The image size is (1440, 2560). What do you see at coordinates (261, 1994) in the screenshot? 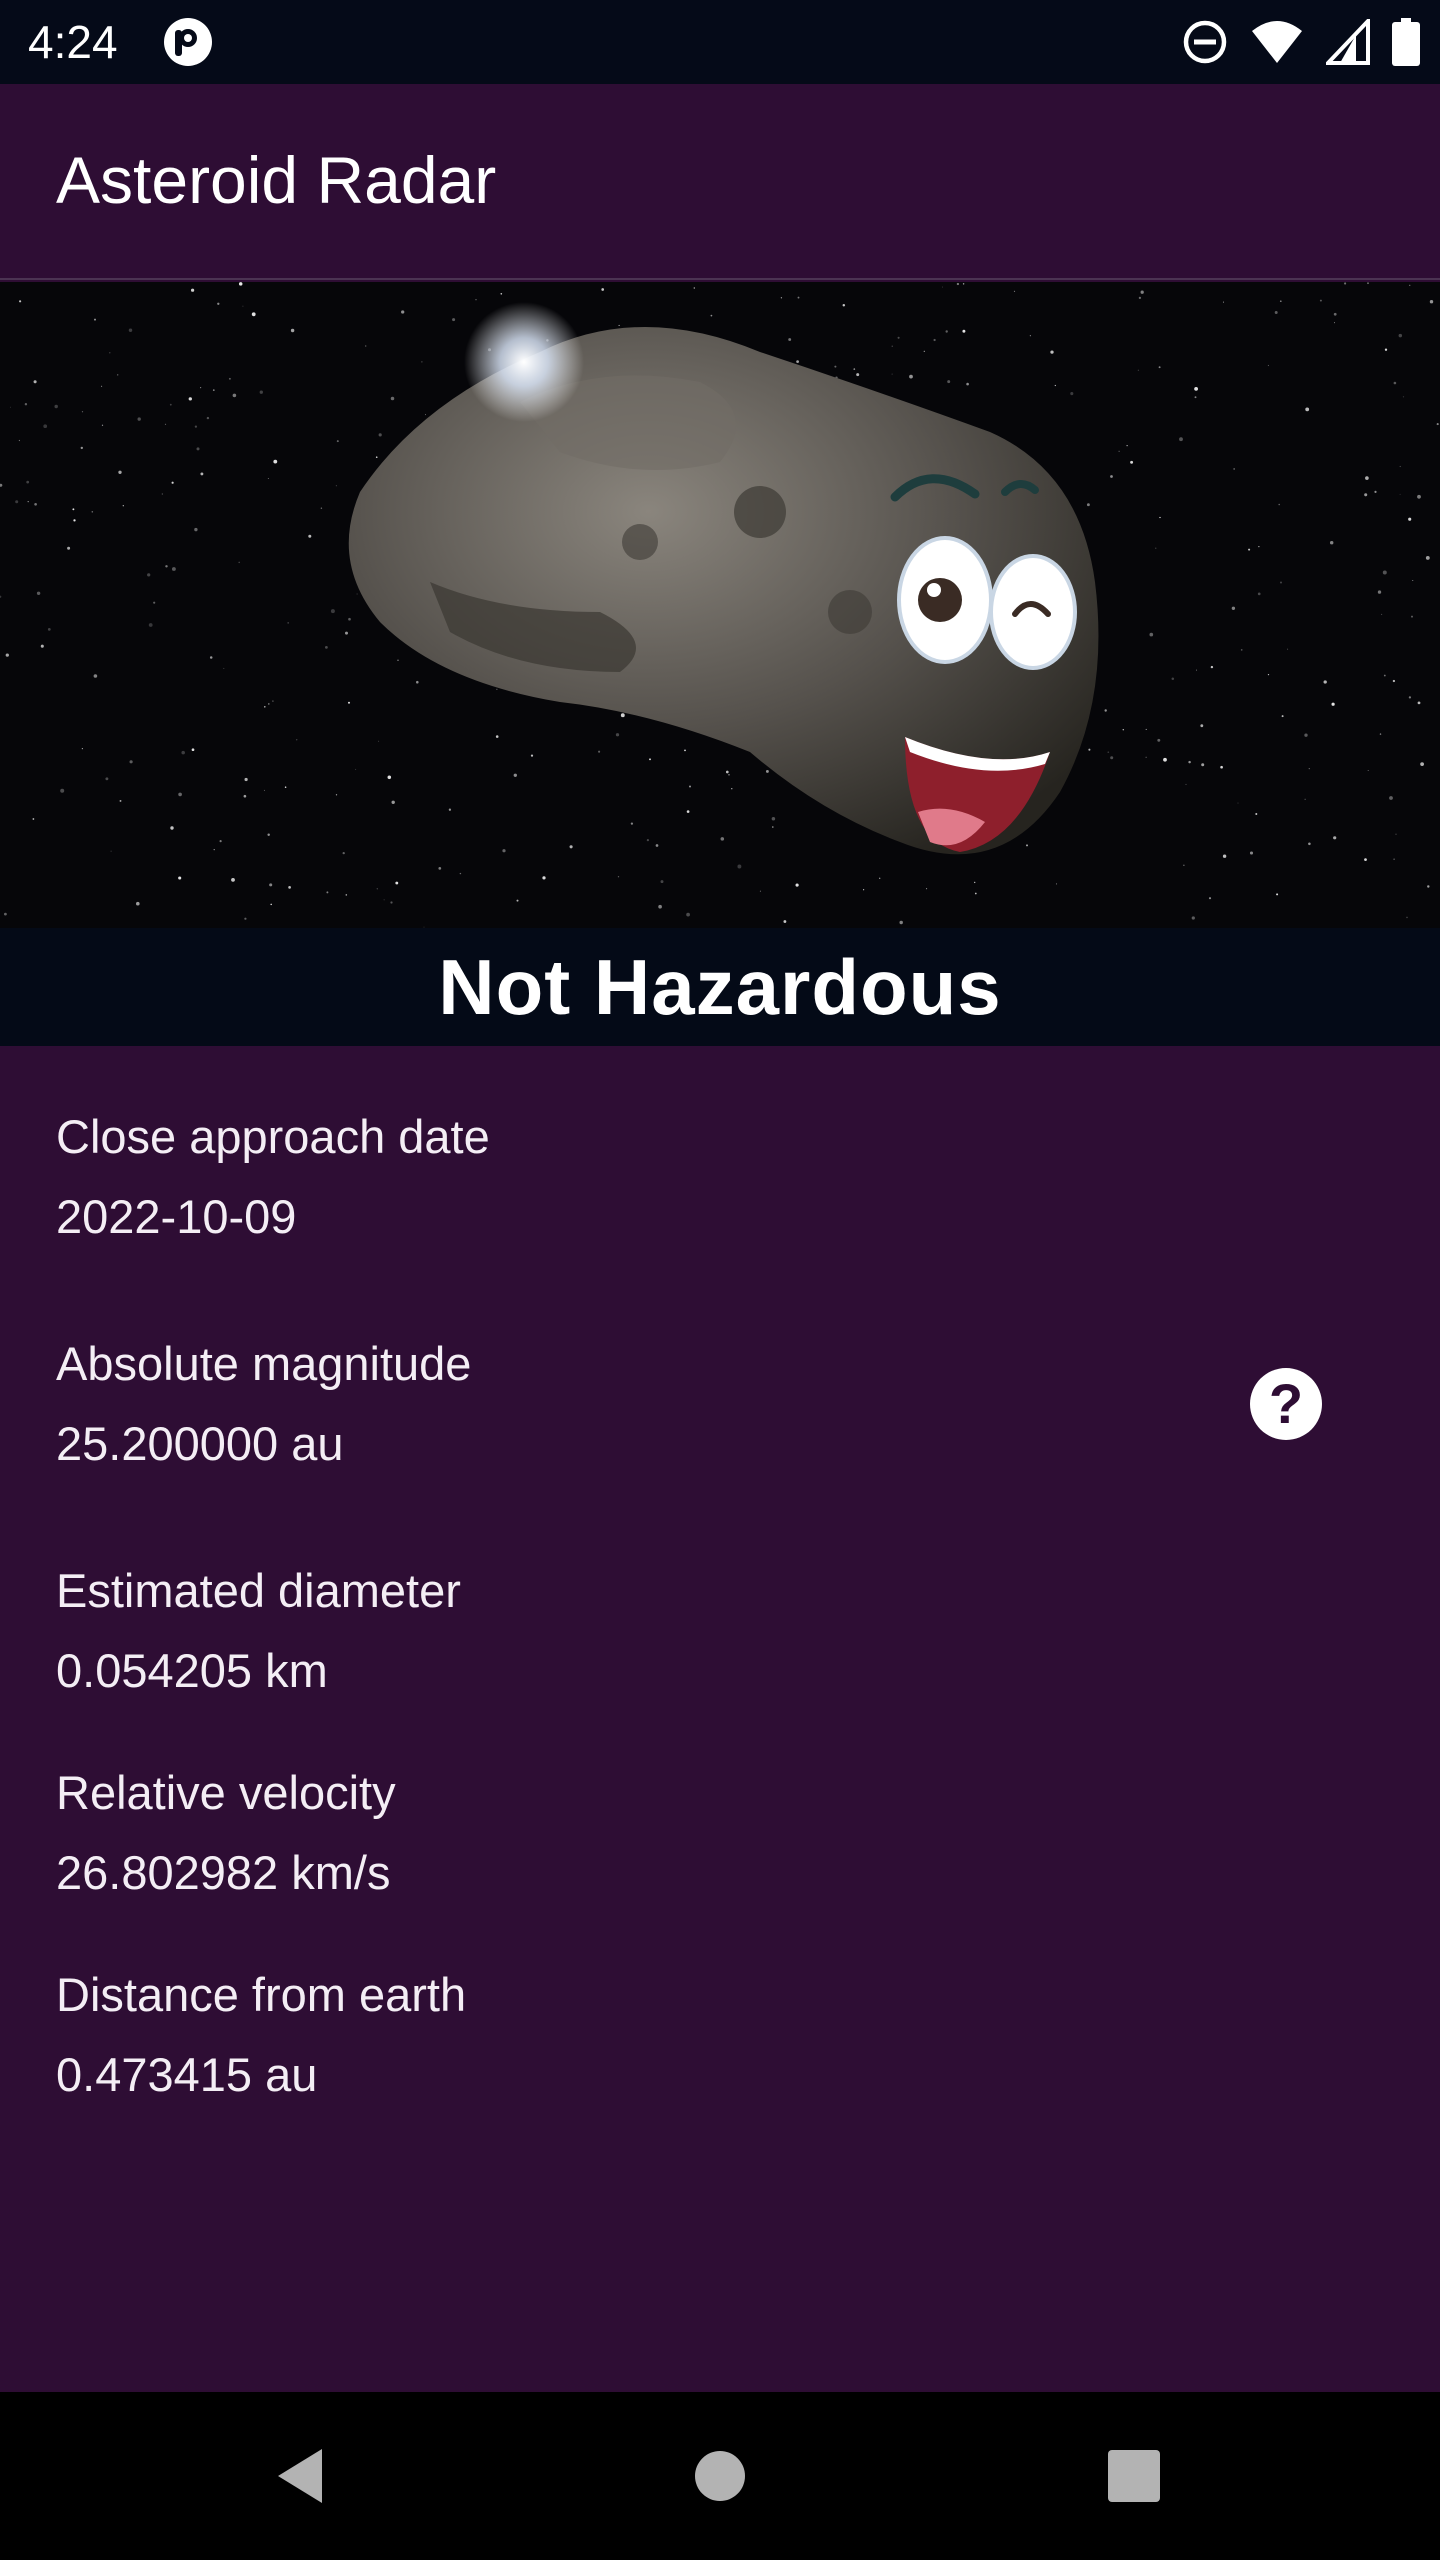
I see `distance-from-earth-label: Distance from earth` at bounding box center [261, 1994].